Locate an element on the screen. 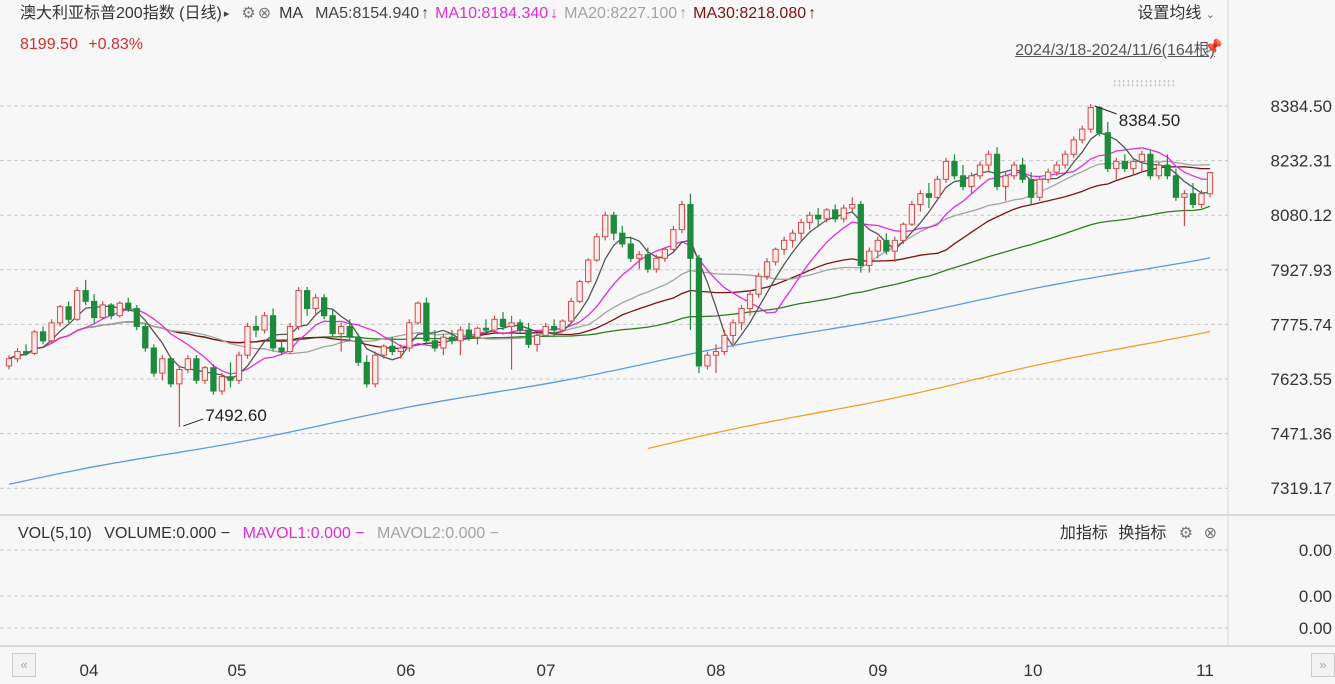 This screenshot has height=684, width=1335. x-tick-label: 04 is located at coordinates (89, 670).